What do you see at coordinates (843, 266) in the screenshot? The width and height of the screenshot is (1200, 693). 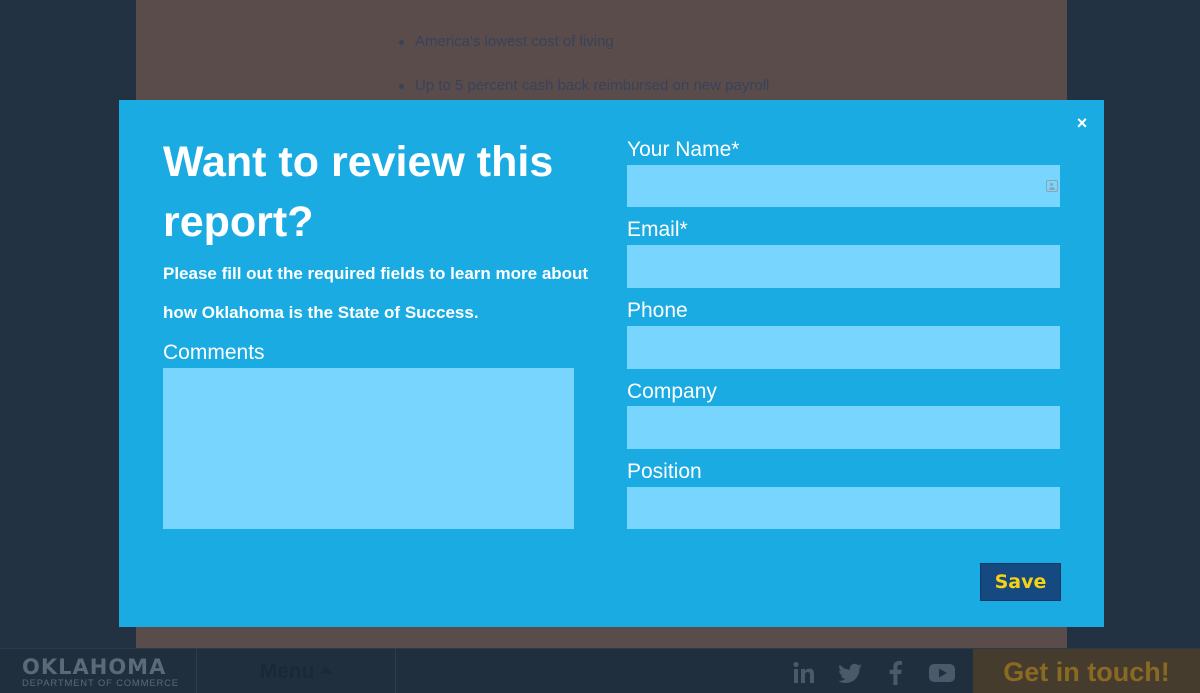 I see `email-field` at bounding box center [843, 266].